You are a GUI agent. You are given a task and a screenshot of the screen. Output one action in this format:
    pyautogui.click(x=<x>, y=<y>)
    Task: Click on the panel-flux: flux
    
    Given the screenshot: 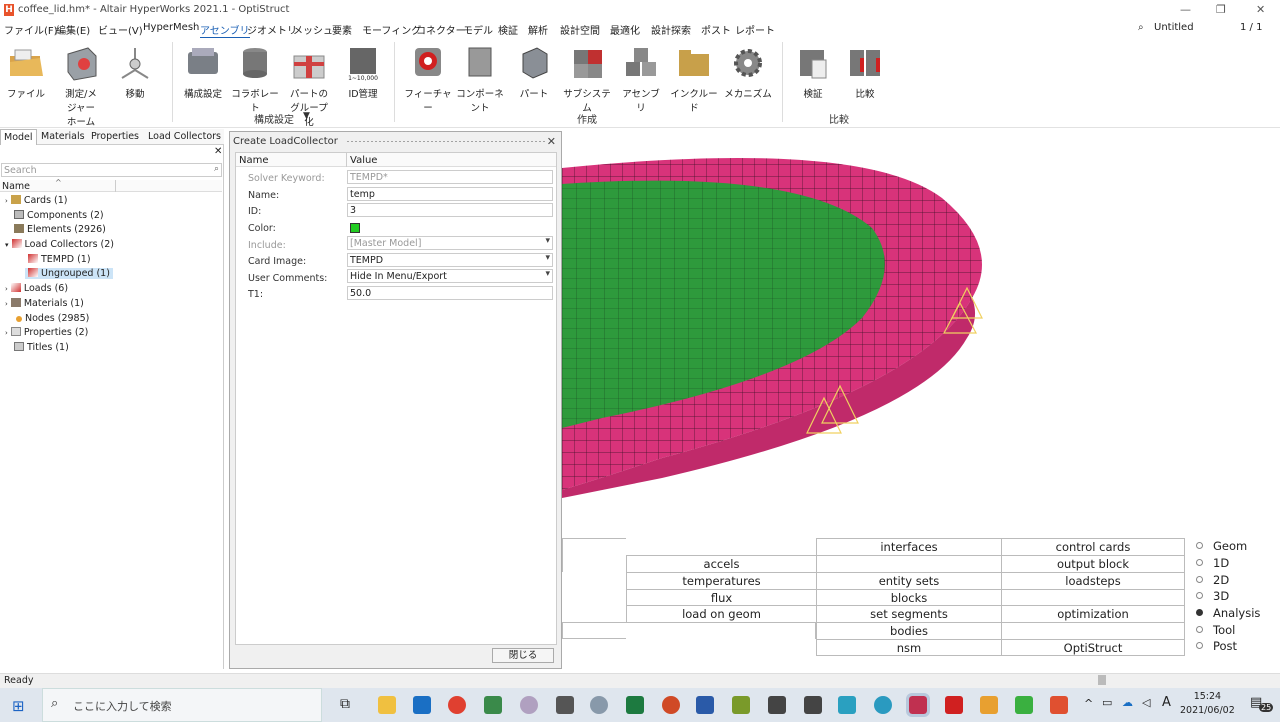 What is the action you would take?
    pyautogui.click(x=721, y=597)
    